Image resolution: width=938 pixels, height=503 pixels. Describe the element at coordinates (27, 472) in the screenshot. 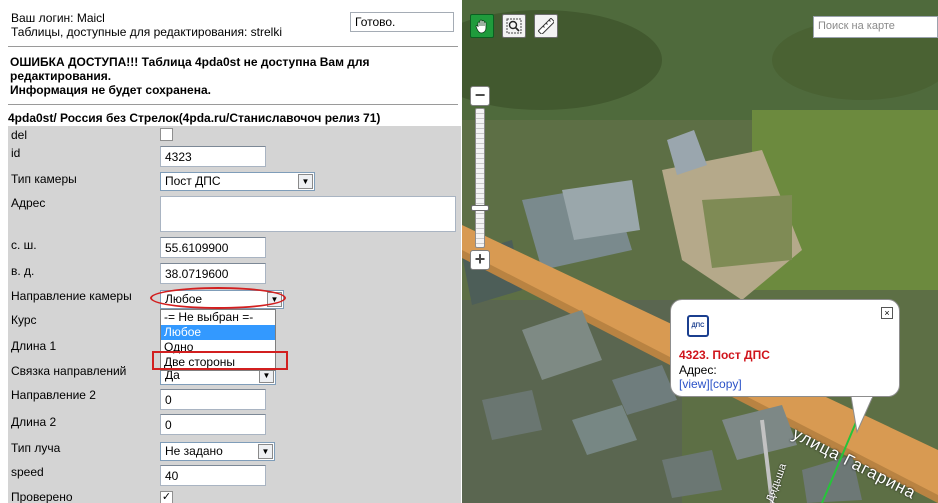

I see `speed-label: speed` at that location.